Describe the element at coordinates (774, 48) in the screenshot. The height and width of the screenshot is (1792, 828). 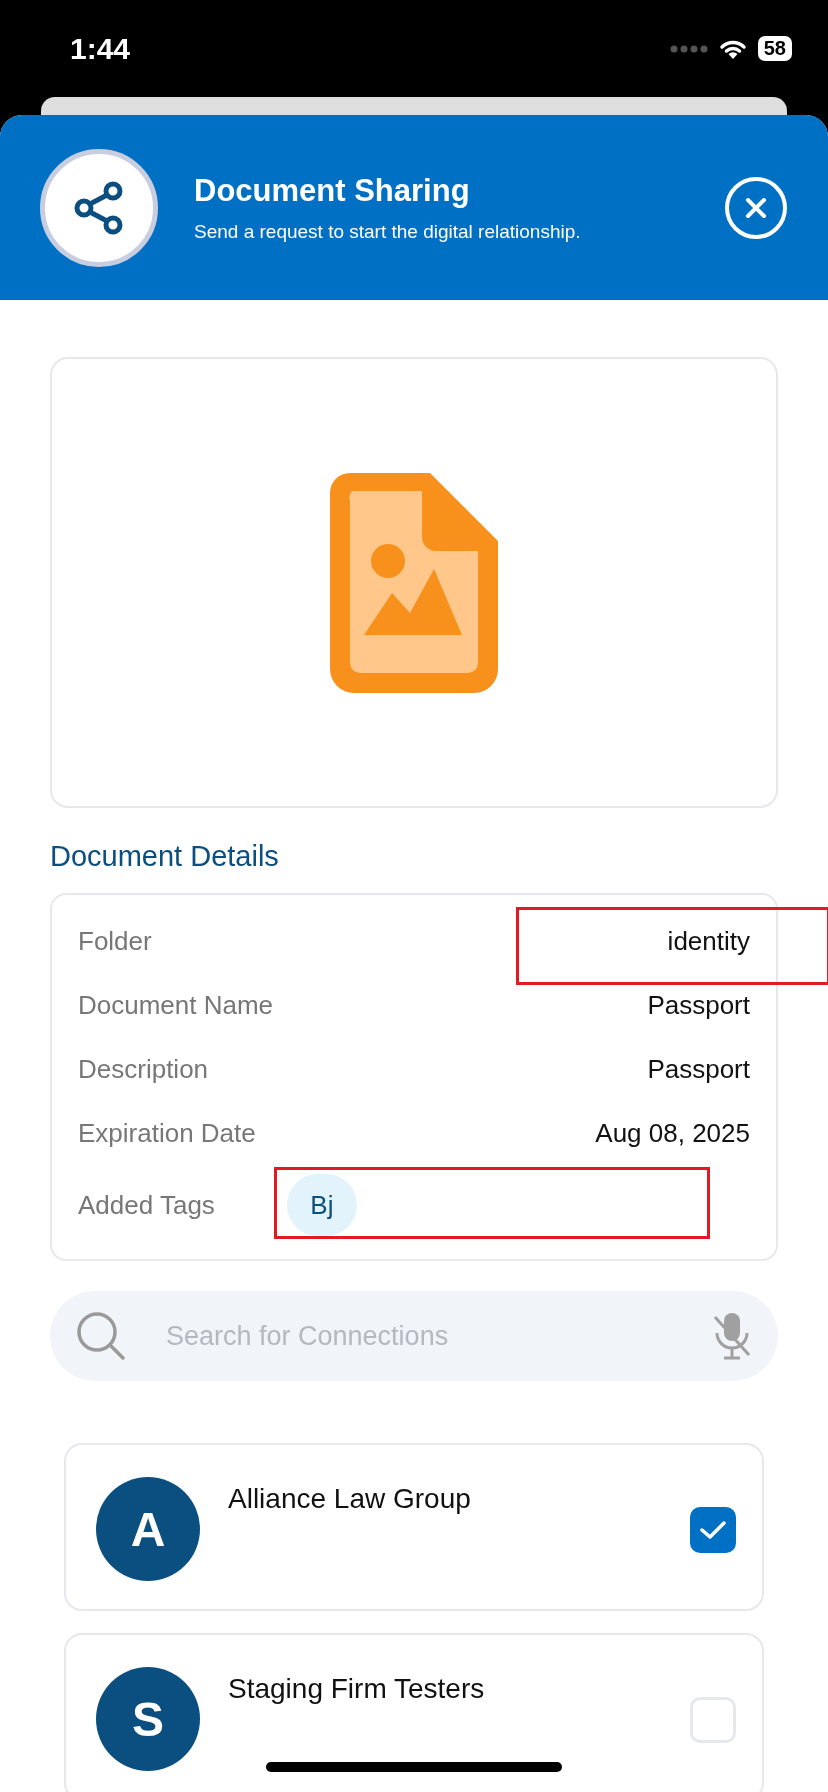
I see `battery-level: 58` at that location.